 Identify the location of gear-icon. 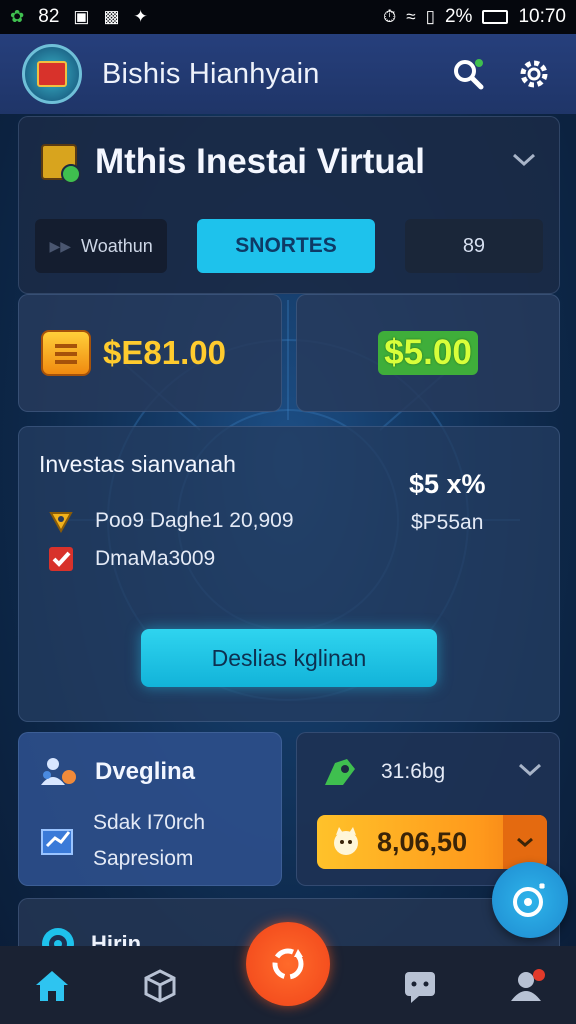
(534, 74).